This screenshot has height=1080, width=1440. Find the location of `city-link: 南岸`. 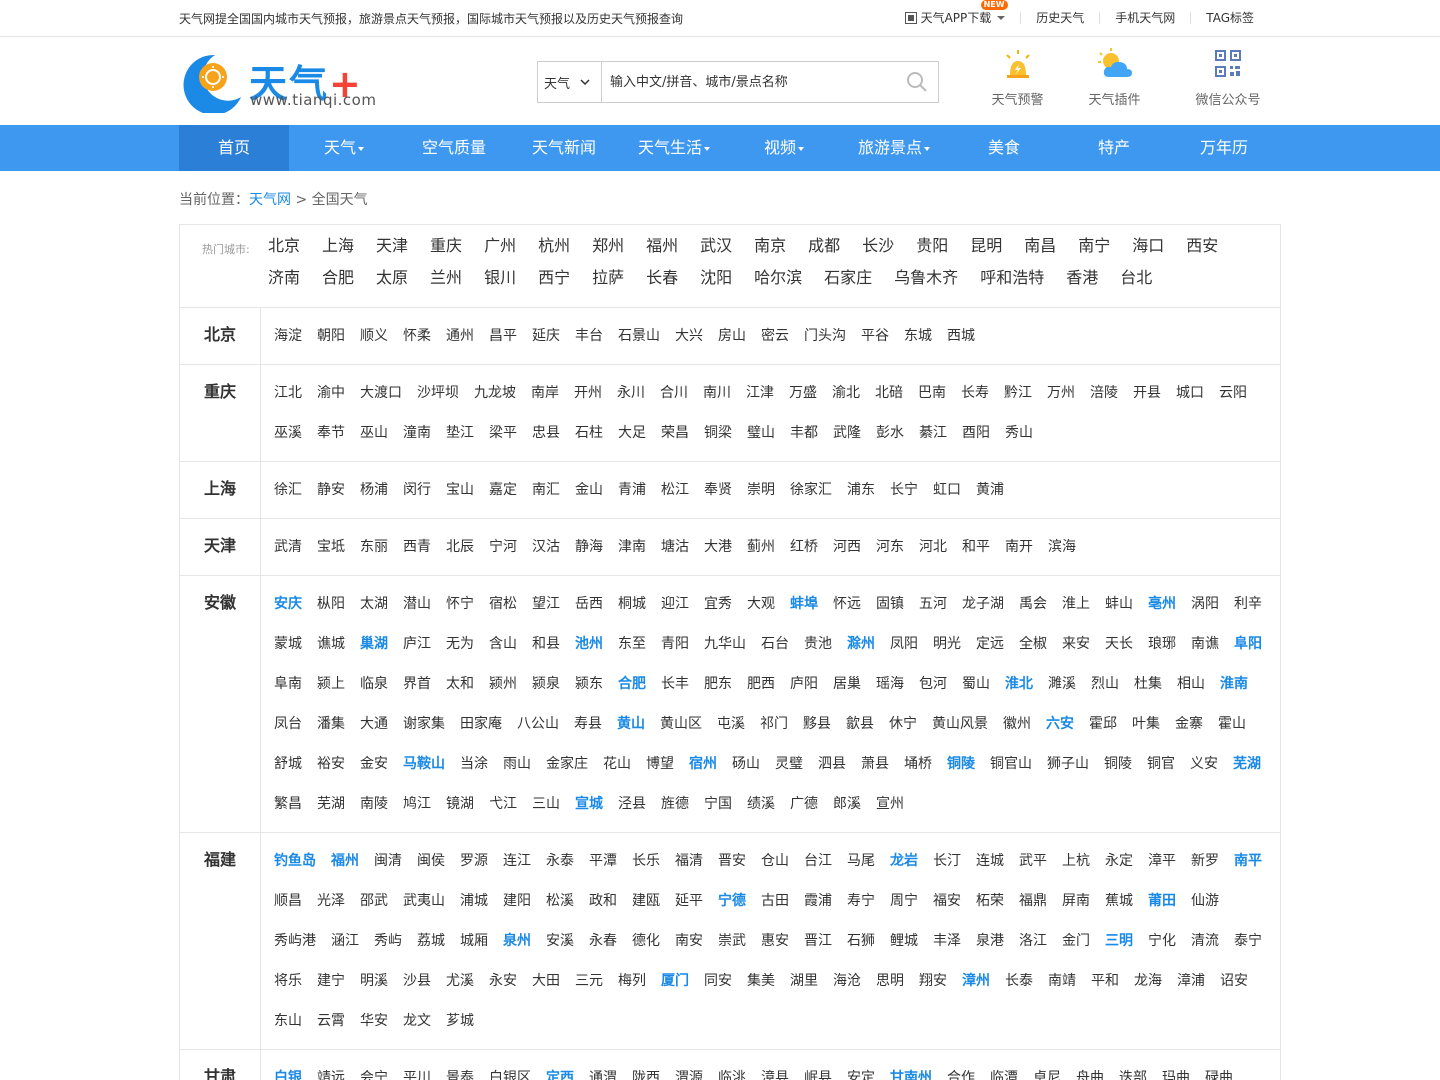

city-link: 南岸 is located at coordinates (545, 393).